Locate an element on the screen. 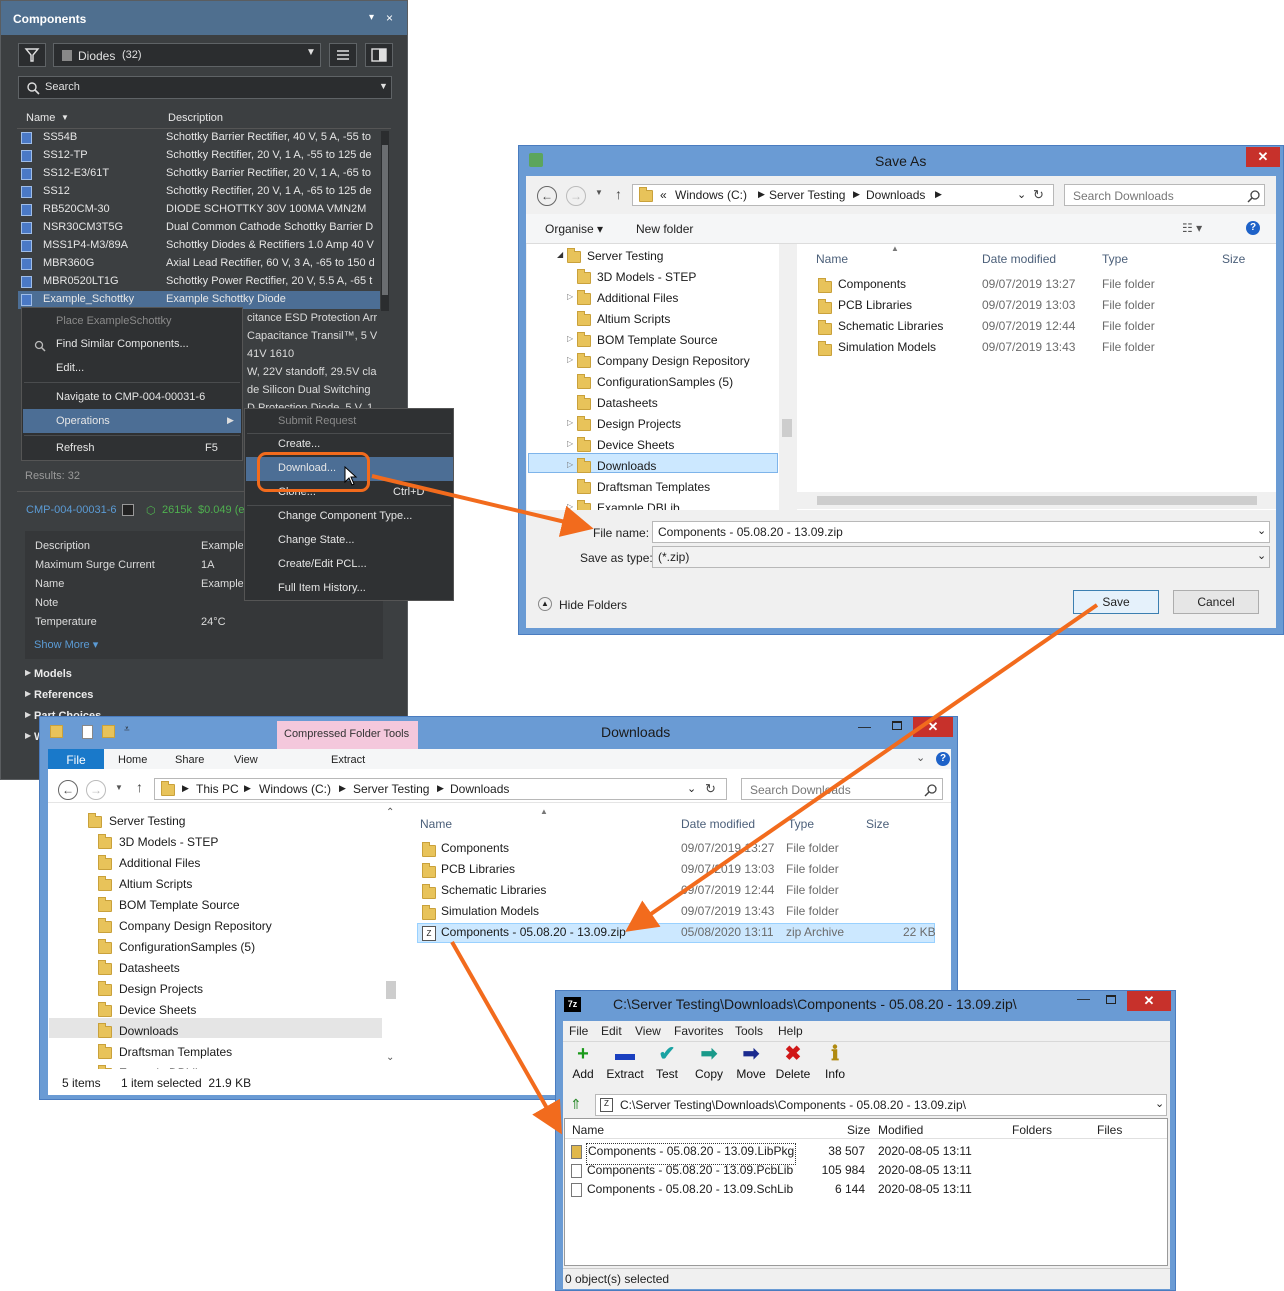 The image size is (1284, 1291). copy-button: ➡ Copy is located at coordinates (709, 1062).